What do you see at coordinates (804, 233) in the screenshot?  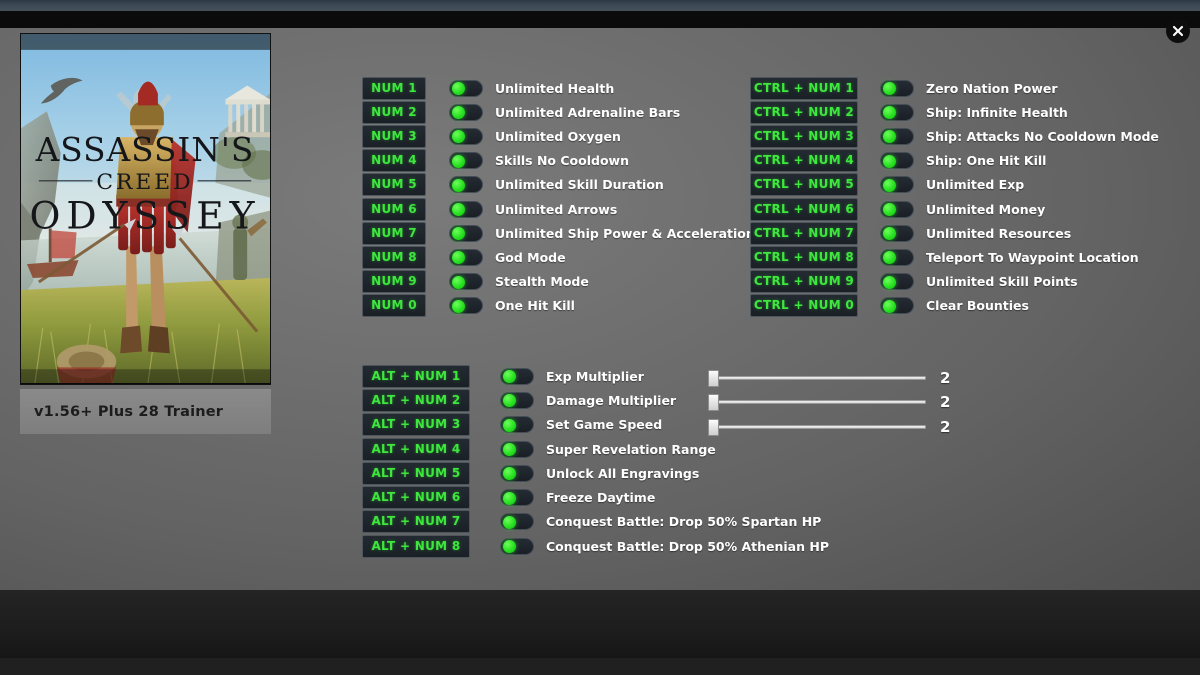 I see `hotkey-button: CTRL + NUM 7` at bounding box center [804, 233].